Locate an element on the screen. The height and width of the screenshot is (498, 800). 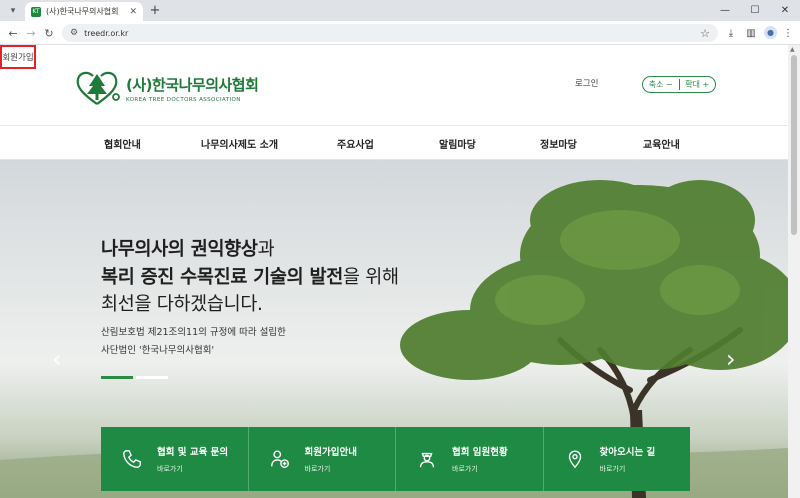
logo-subtitle: KOREA TREE DOCTORS ASSOCIATION is located at coordinates (183, 99).